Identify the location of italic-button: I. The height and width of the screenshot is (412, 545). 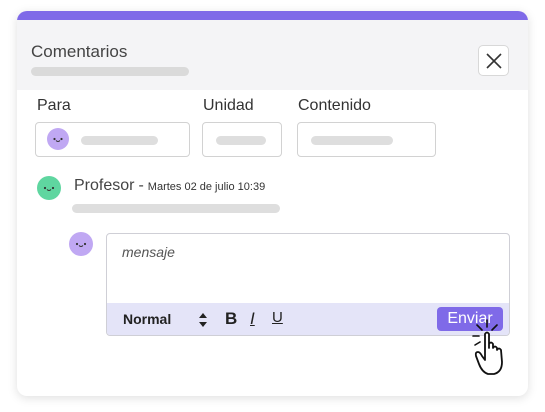
(252, 319).